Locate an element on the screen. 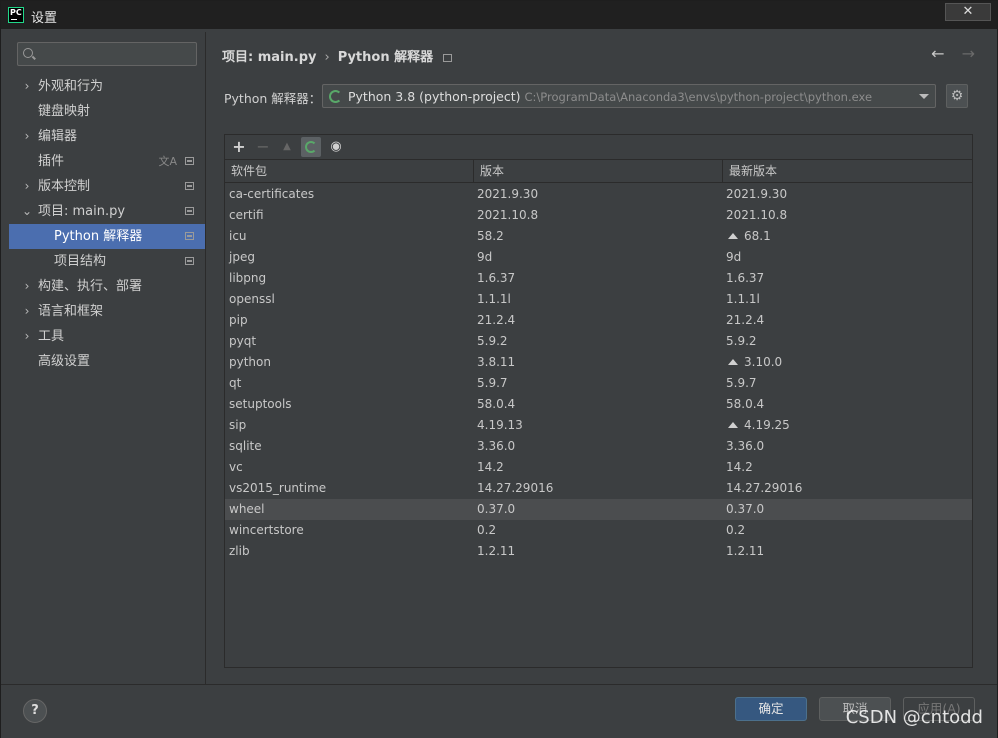  sidebar-item-python-interpreter: Python 解释器 is located at coordinates (107, 236).